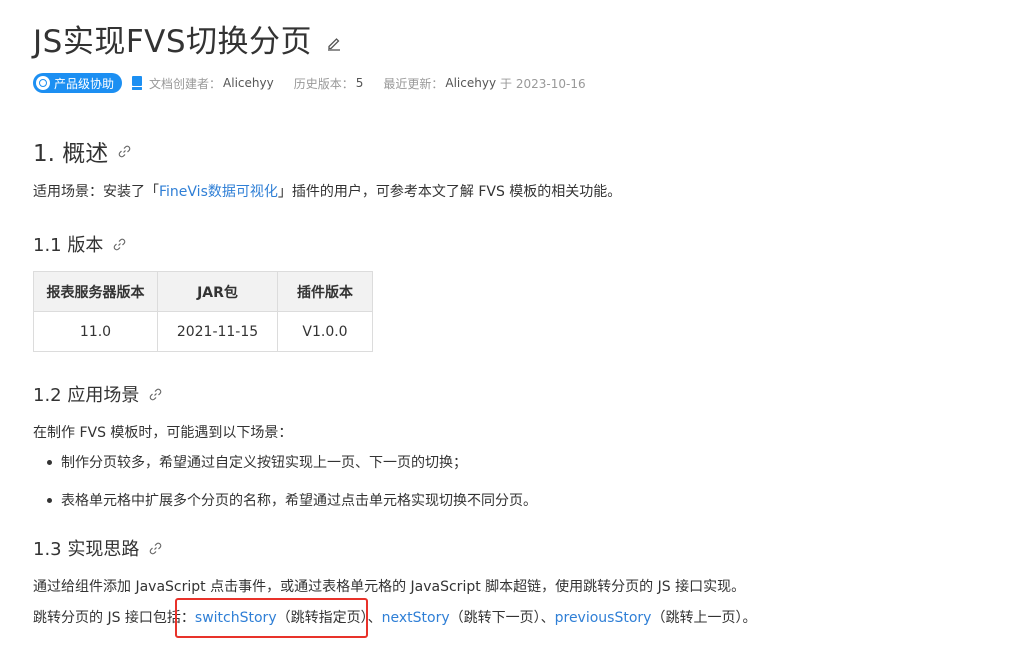 This screenshot has width=1017, height=662. Describe the element at coordinates (603, 618) in the screenshot. I see `previousstory-link: previousStory` at that location.